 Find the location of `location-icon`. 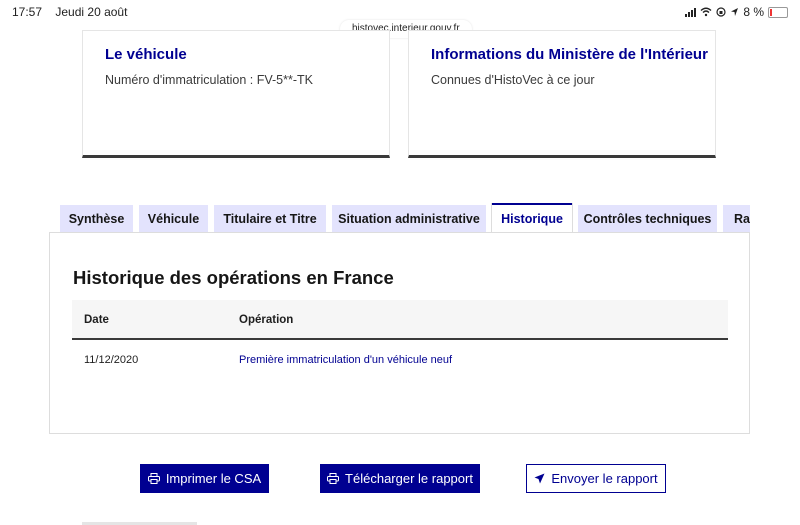

location-icon is located at coordinates (735, 12).